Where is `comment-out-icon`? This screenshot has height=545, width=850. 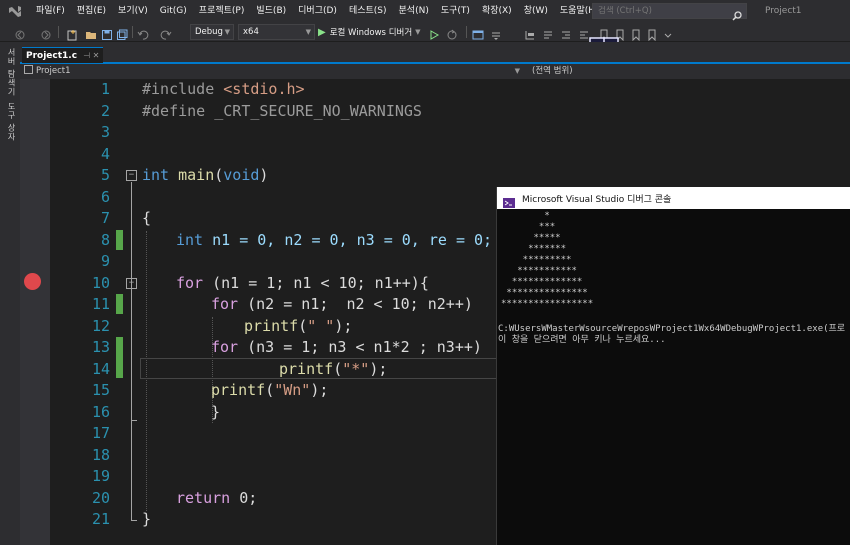
comment-out-icon is located at coordinates (530, 33).